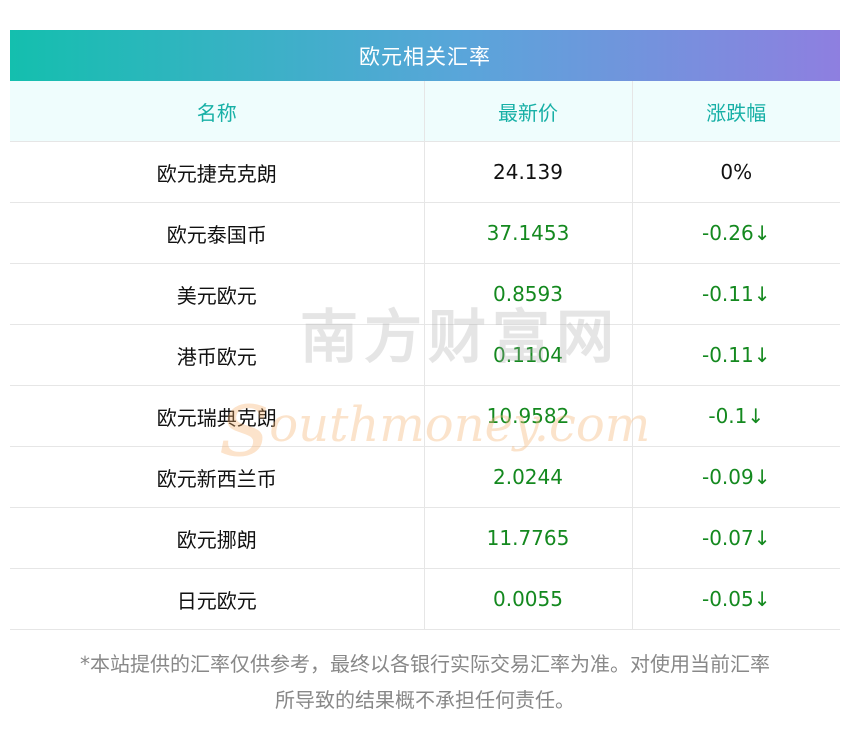 This screenshot has height=733, width=850. What do you see at coordinates (217, 111) in the screenshot?
I see `column-header-name: 名称` at bounding box center [217, 111].